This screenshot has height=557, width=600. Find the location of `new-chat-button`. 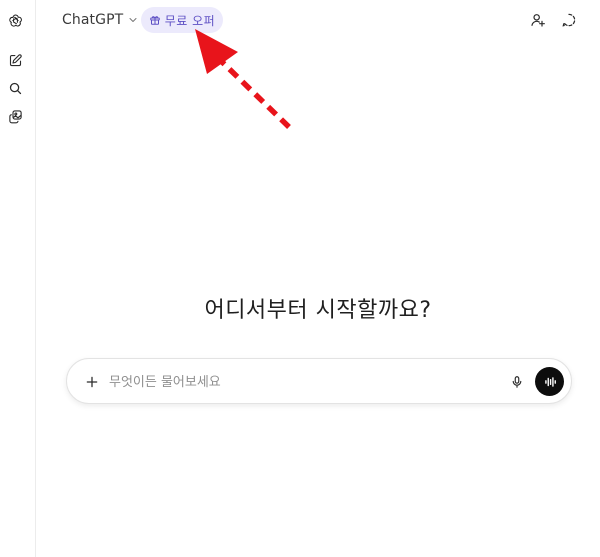

new-chat-button is located at coordinates (15, 60).